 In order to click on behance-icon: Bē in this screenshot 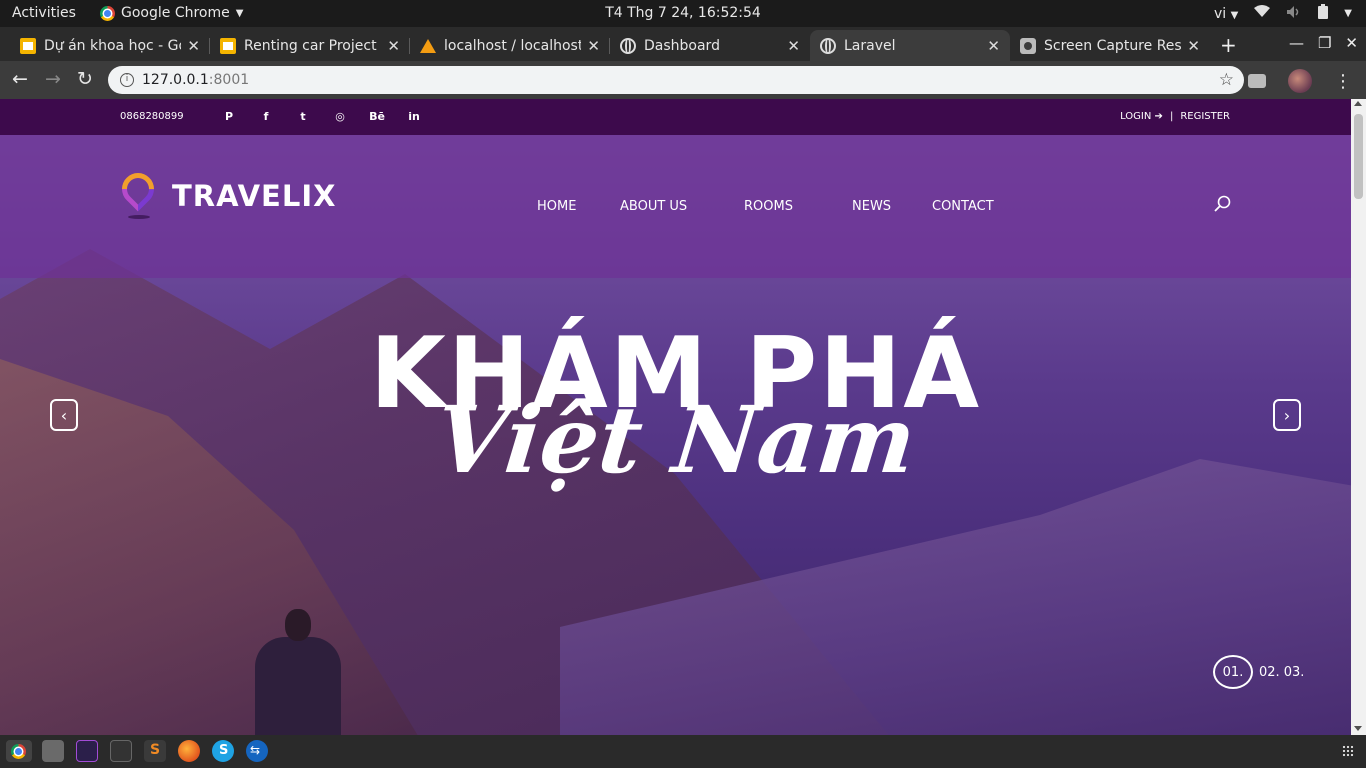, I will do `click(377, 116)`.